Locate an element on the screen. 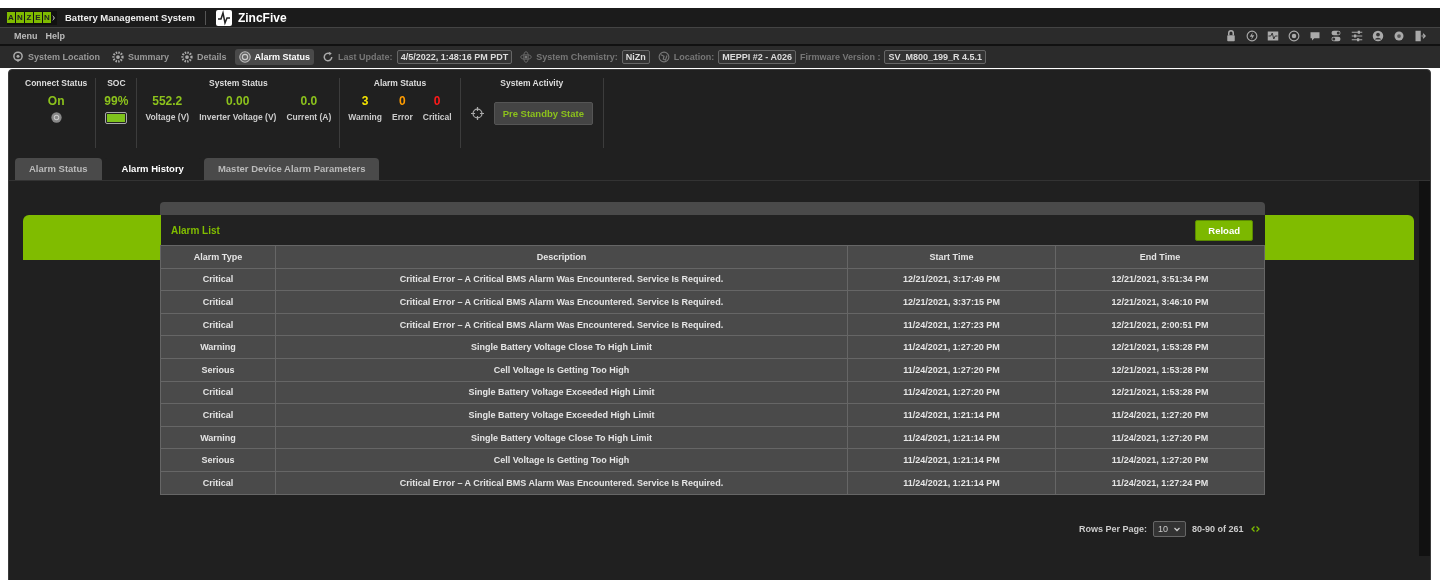 This screenshot has width=1440, height=580. metric-value: 0.0 is located at coordinates (309, 101).